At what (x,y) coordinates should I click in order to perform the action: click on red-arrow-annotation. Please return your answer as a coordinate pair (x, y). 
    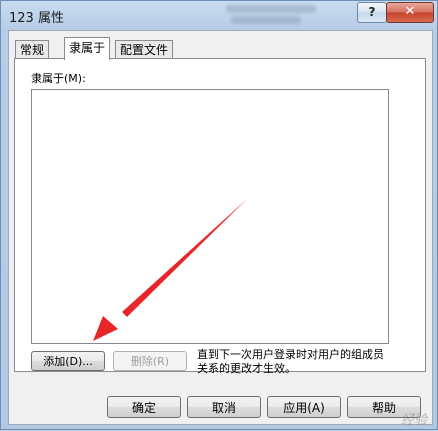
    Looking at the image, I should click on (170, 270).